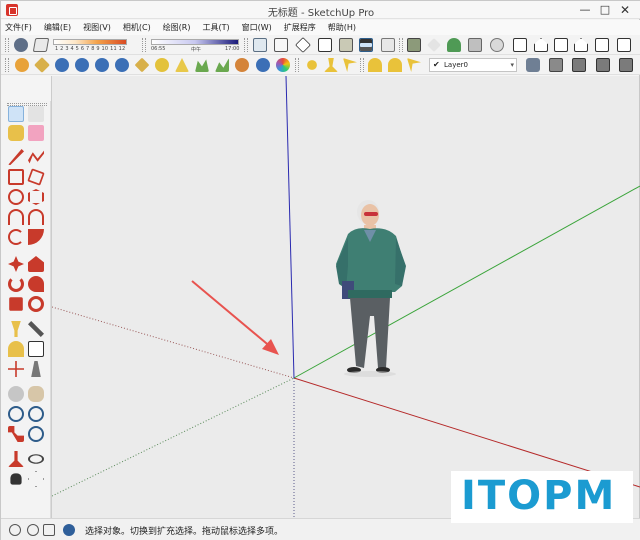  Describe the element at coordinates (475, 45) in the screenshot. I see `show-terrain-icon` at that location.